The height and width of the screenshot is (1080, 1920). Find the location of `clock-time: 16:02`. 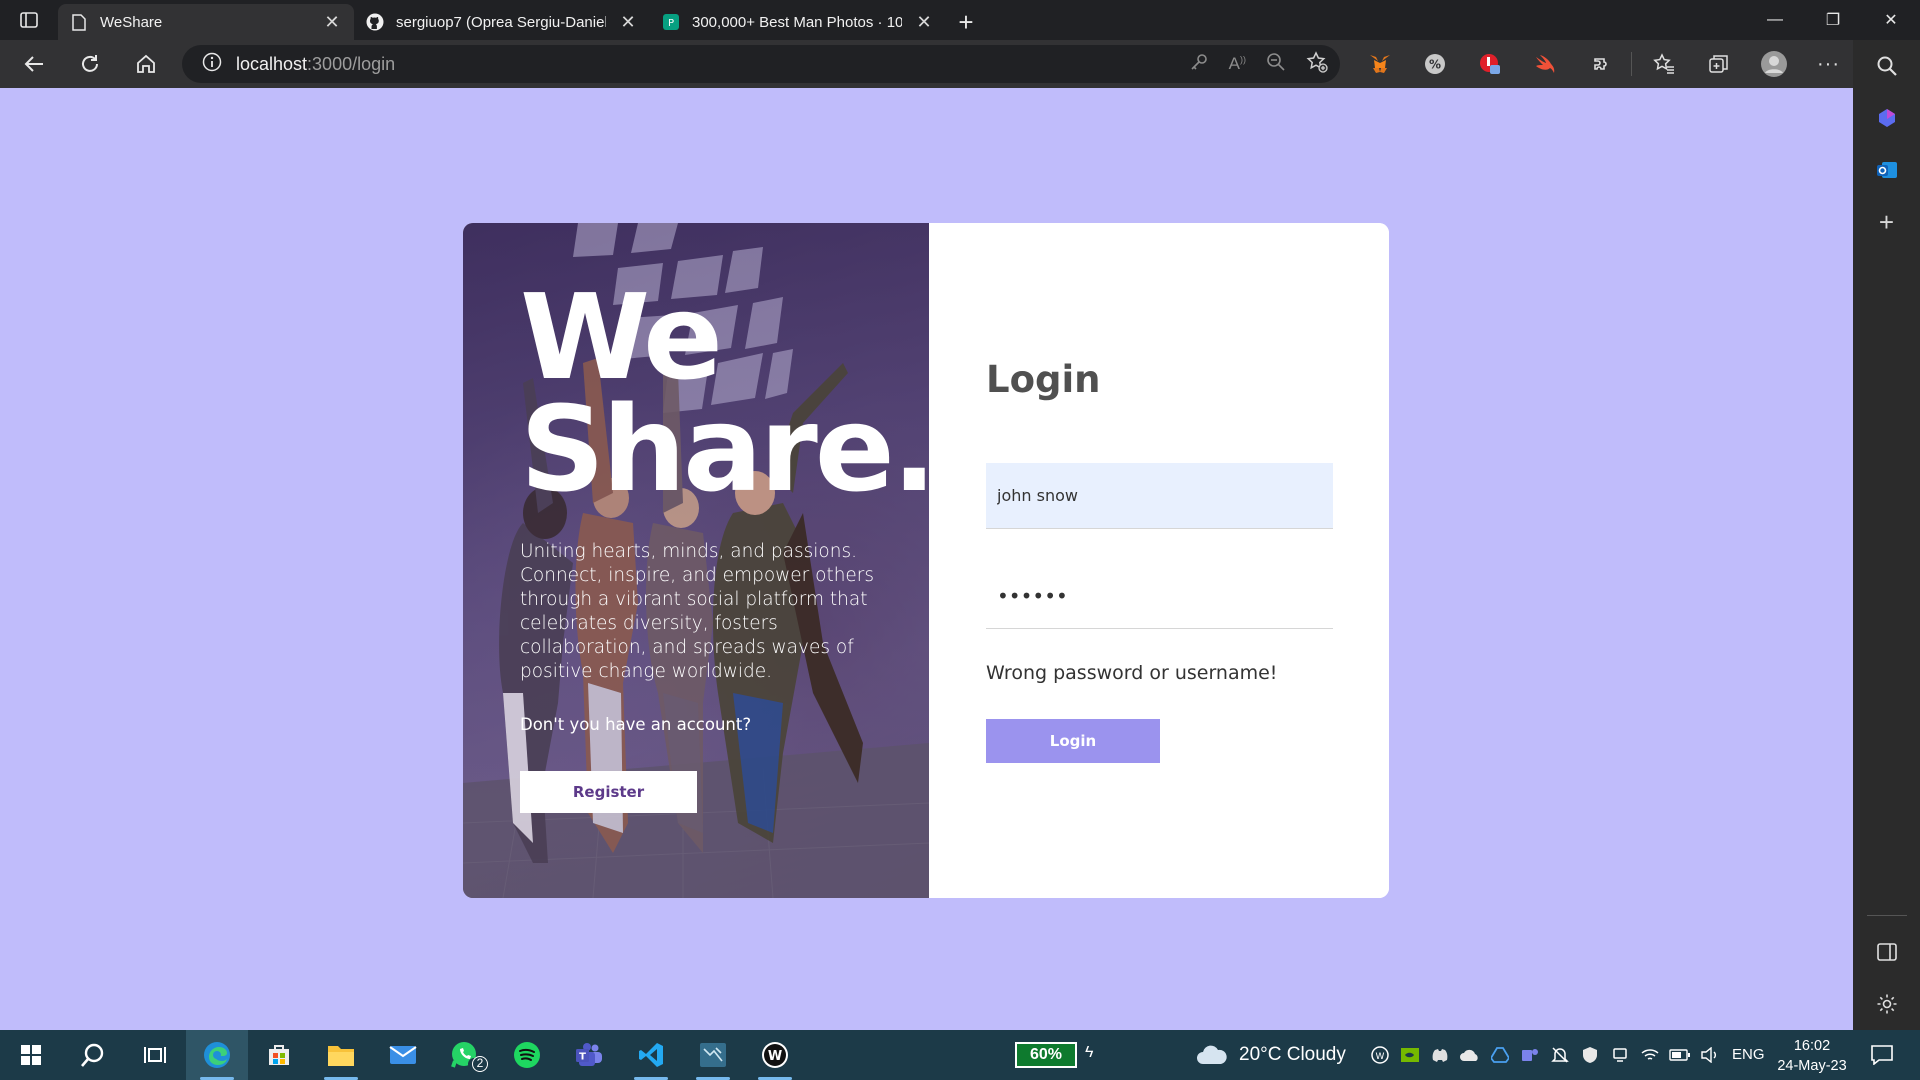

clock-time: 16:02 is located at coordinates (1812, 1046).